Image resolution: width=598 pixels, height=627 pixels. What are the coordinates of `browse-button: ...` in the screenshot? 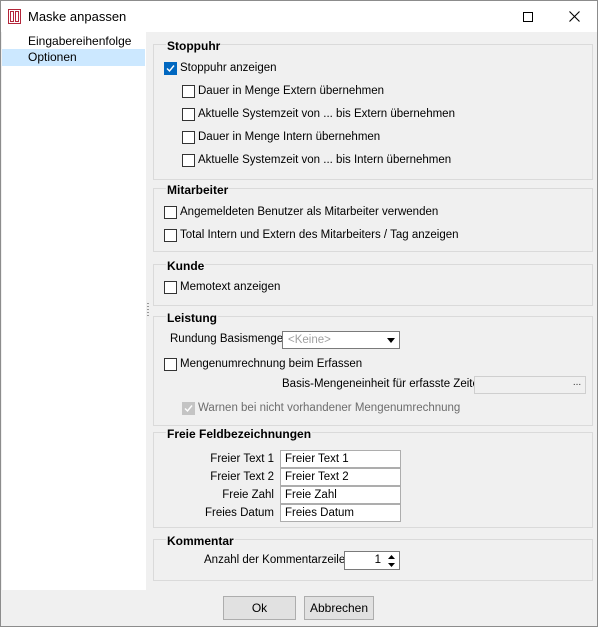 It's located at (577, 385).